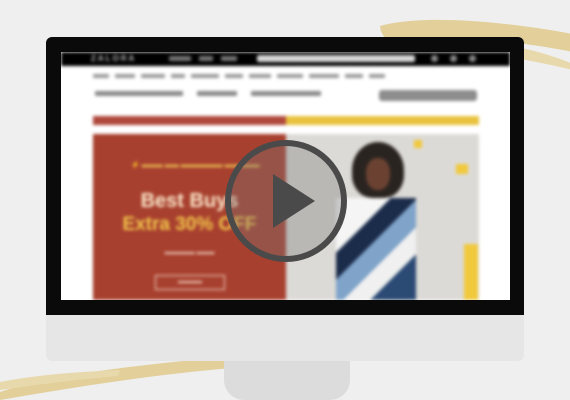 This screenshot has height=400, width=570. I want to click on monitor-chin, so click(285, 338).